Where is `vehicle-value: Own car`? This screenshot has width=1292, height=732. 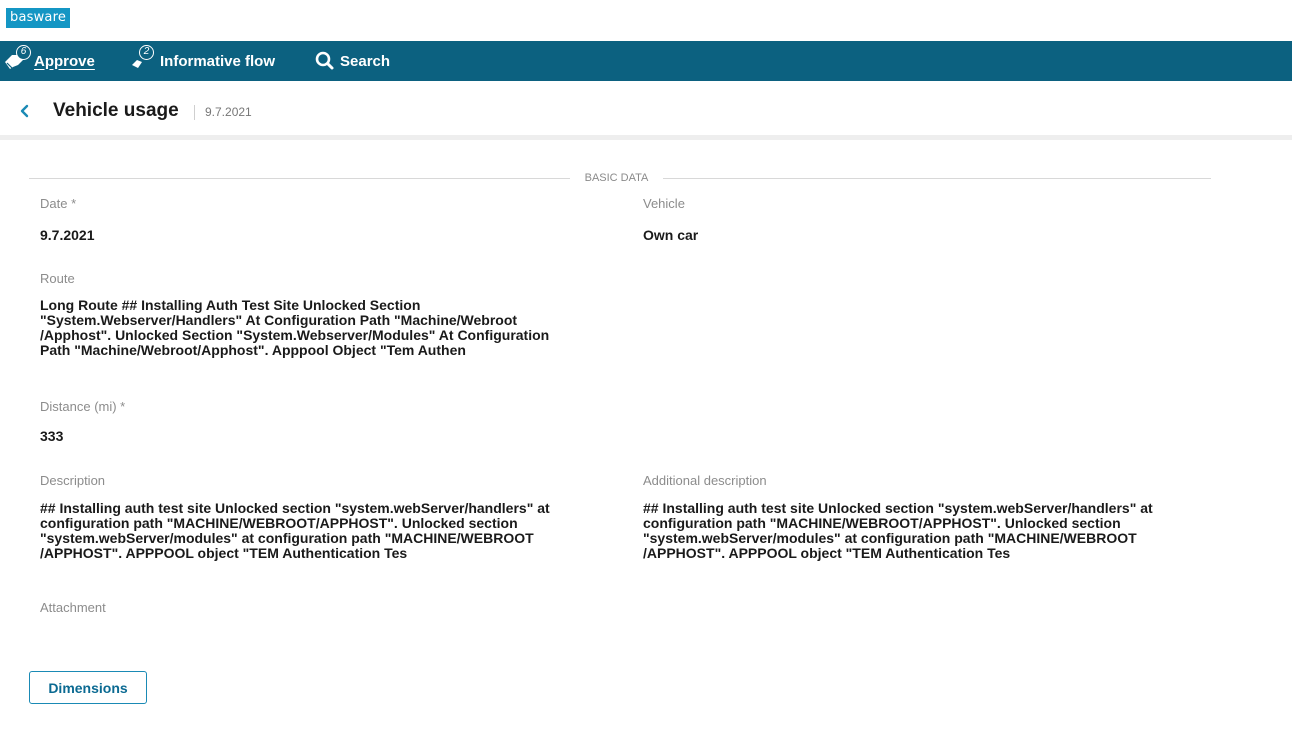 vehicle-value: Own car is located at coordinates (671, 235).